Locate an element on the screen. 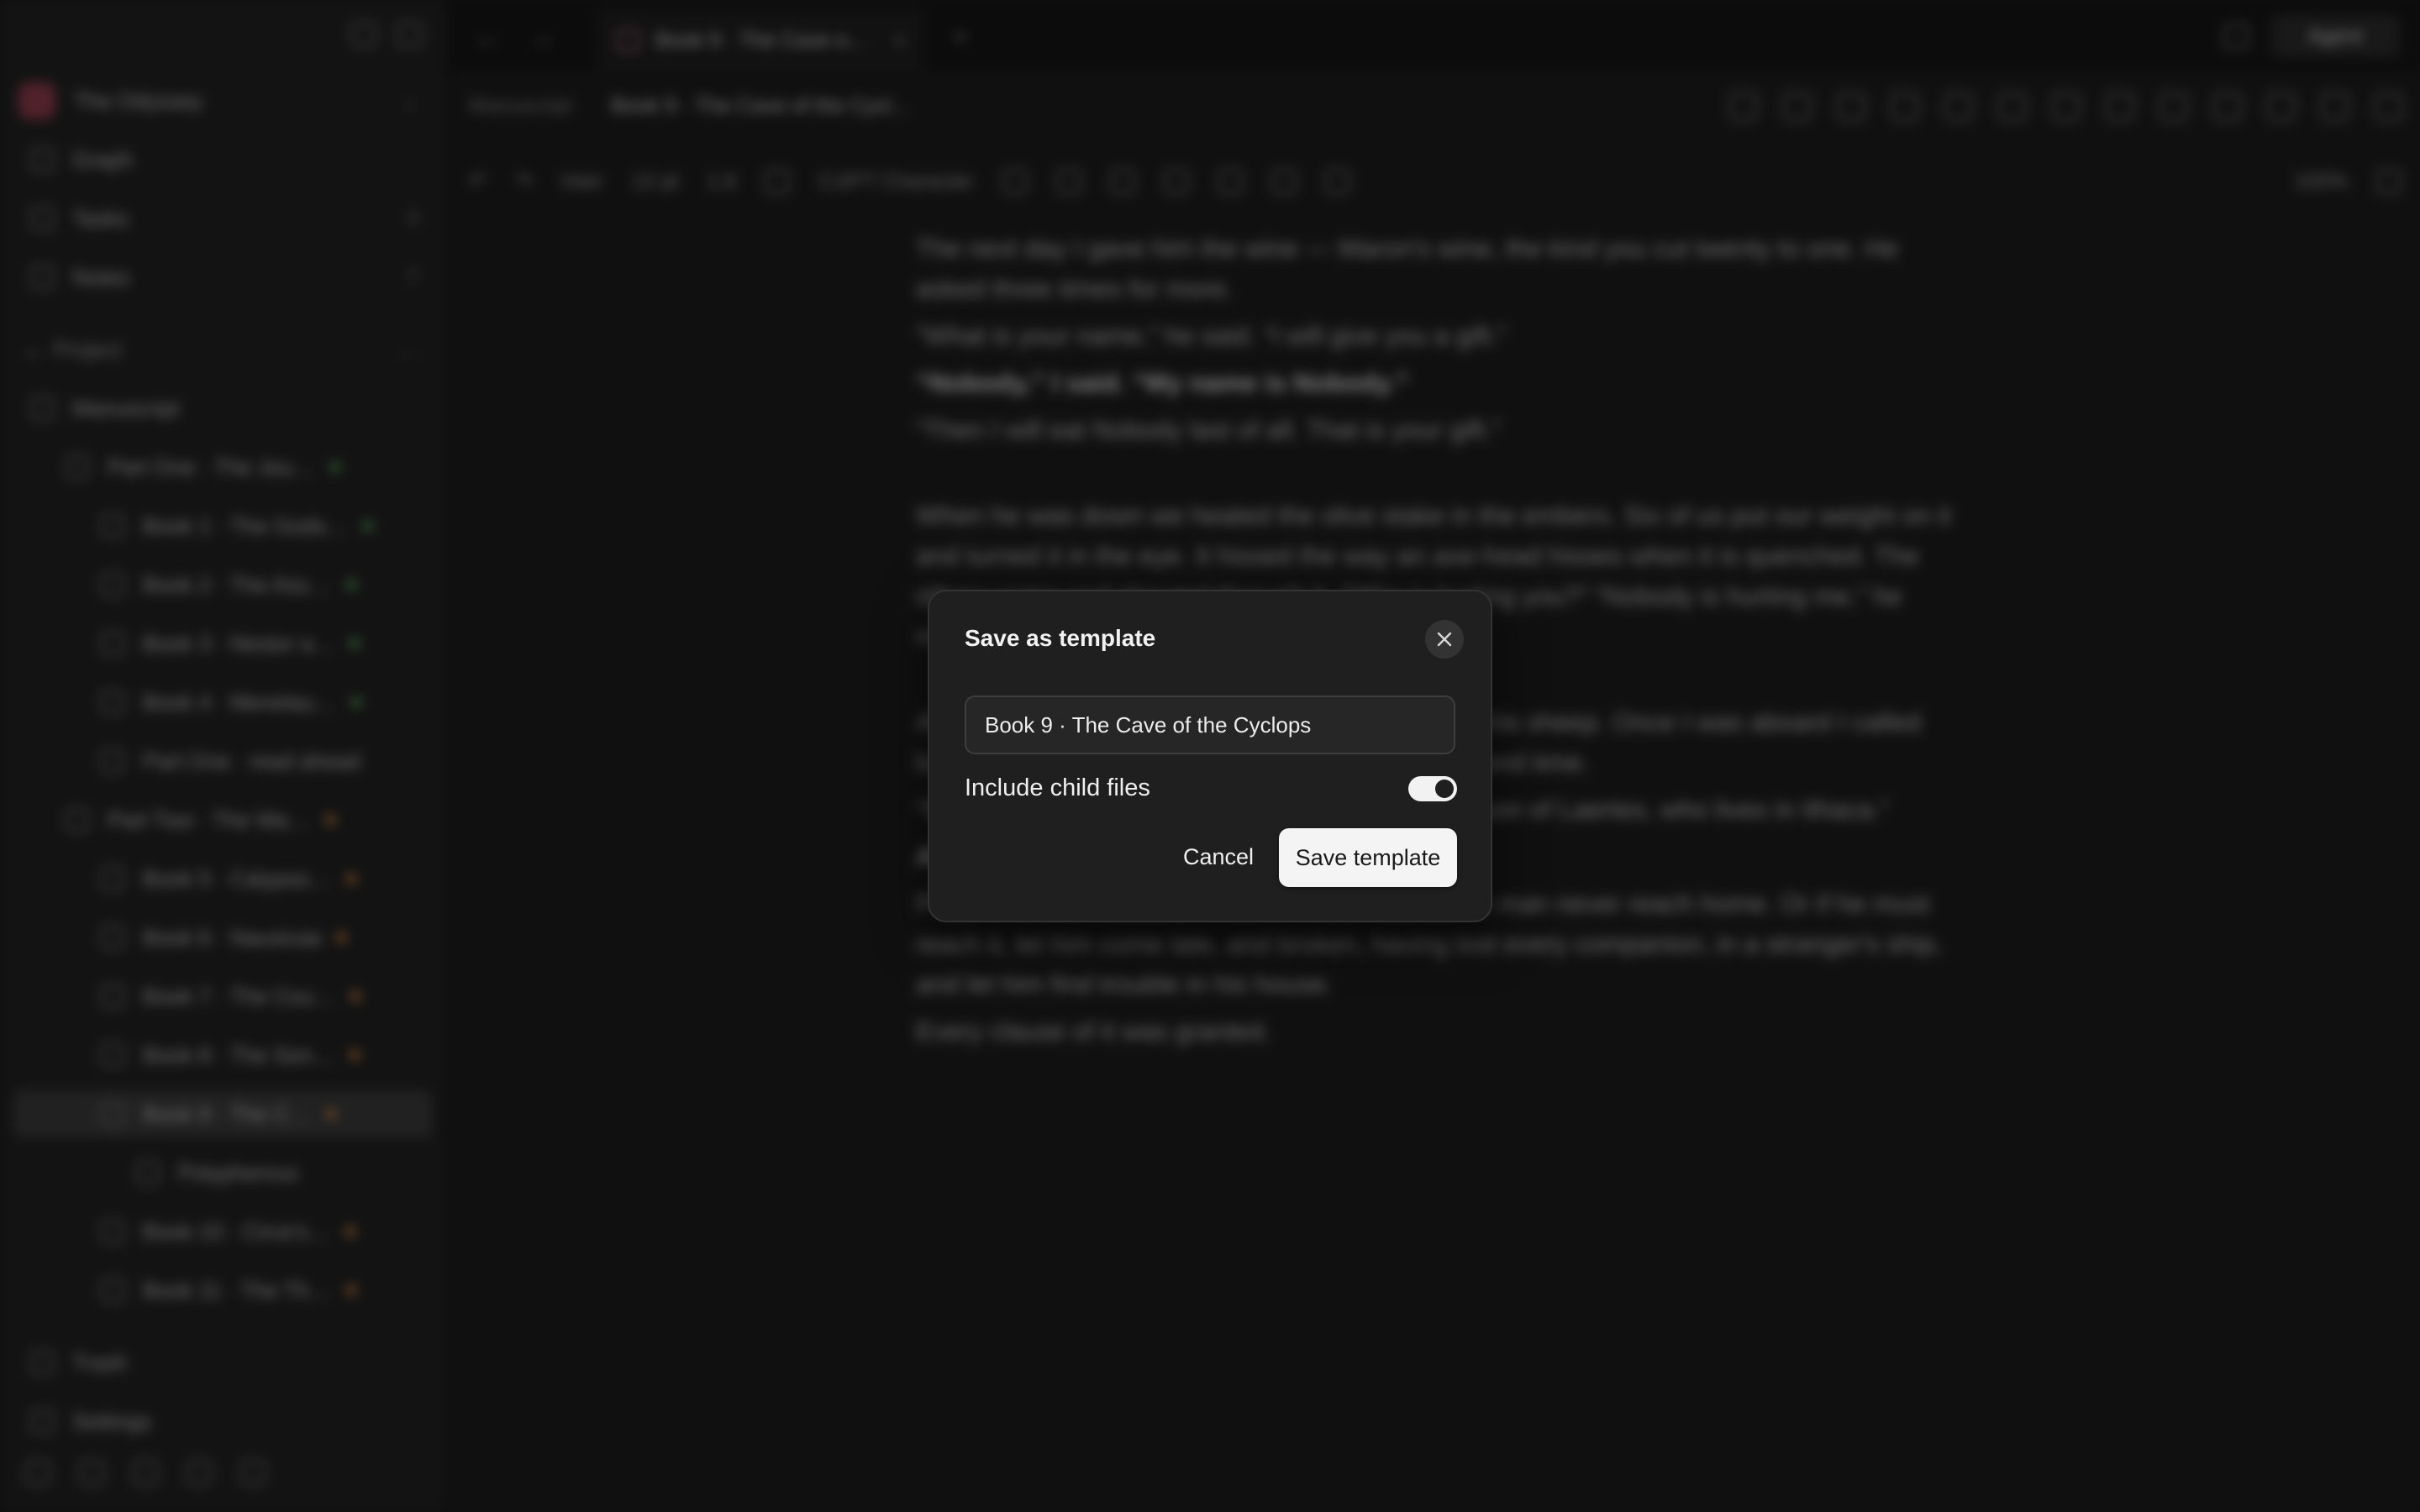  include-child-files-toggle is located at coordinates (1433, 788).